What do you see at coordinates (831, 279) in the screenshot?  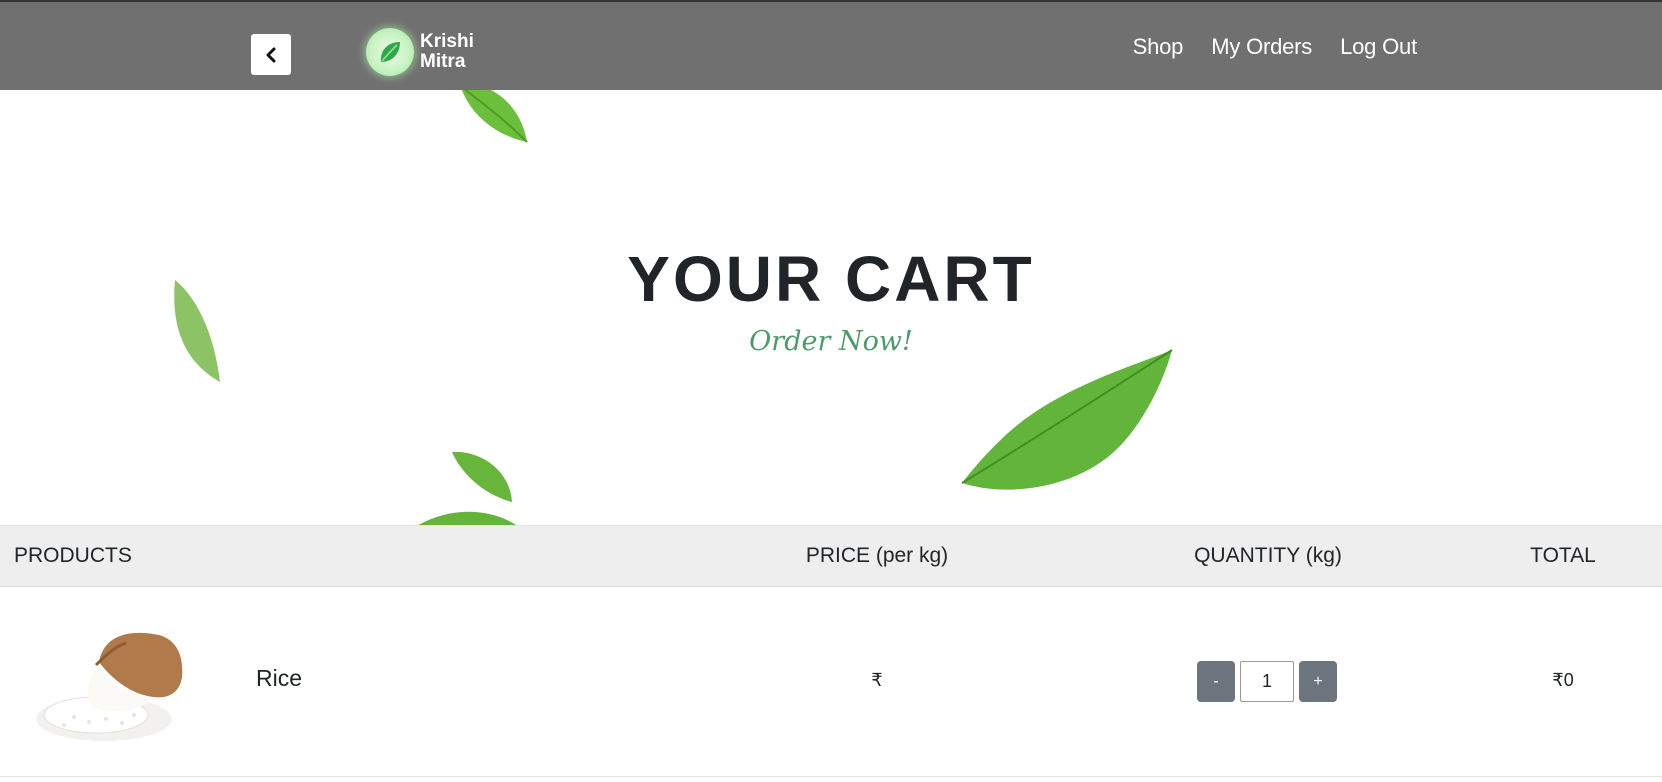 I see `page-title: YOUR CART` at bounding box center [831, 279].